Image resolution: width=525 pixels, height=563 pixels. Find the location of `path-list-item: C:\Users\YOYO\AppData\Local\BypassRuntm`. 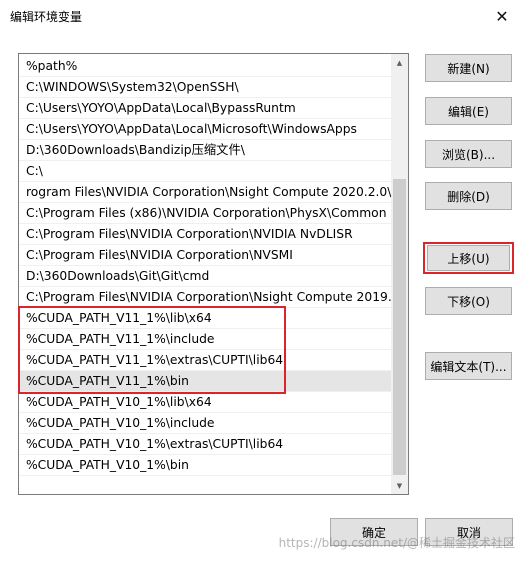

path-list-item: C:\Users\YOYO\AppData\Local\BypassRuntm is located at coordinates (205, 108).